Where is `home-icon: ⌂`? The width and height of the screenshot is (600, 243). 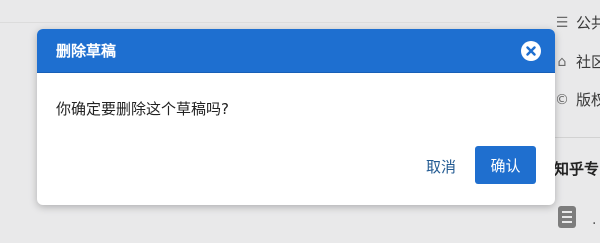
home-icon: ⌂ is located at coordinates (562, 61).